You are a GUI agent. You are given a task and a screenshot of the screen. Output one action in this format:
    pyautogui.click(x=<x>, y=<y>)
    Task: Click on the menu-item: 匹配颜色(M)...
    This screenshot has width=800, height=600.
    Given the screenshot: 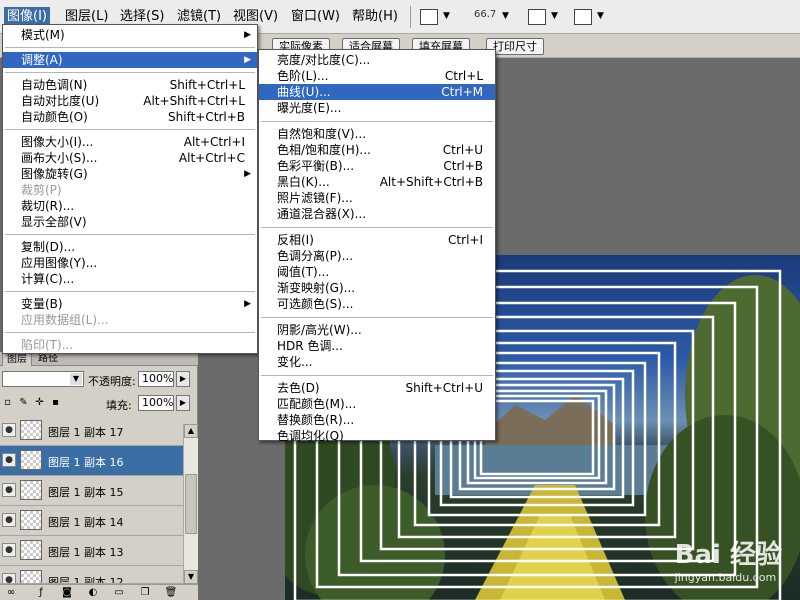 What is the action you would take?
    pyautogui.click(x=377, y=404)
    